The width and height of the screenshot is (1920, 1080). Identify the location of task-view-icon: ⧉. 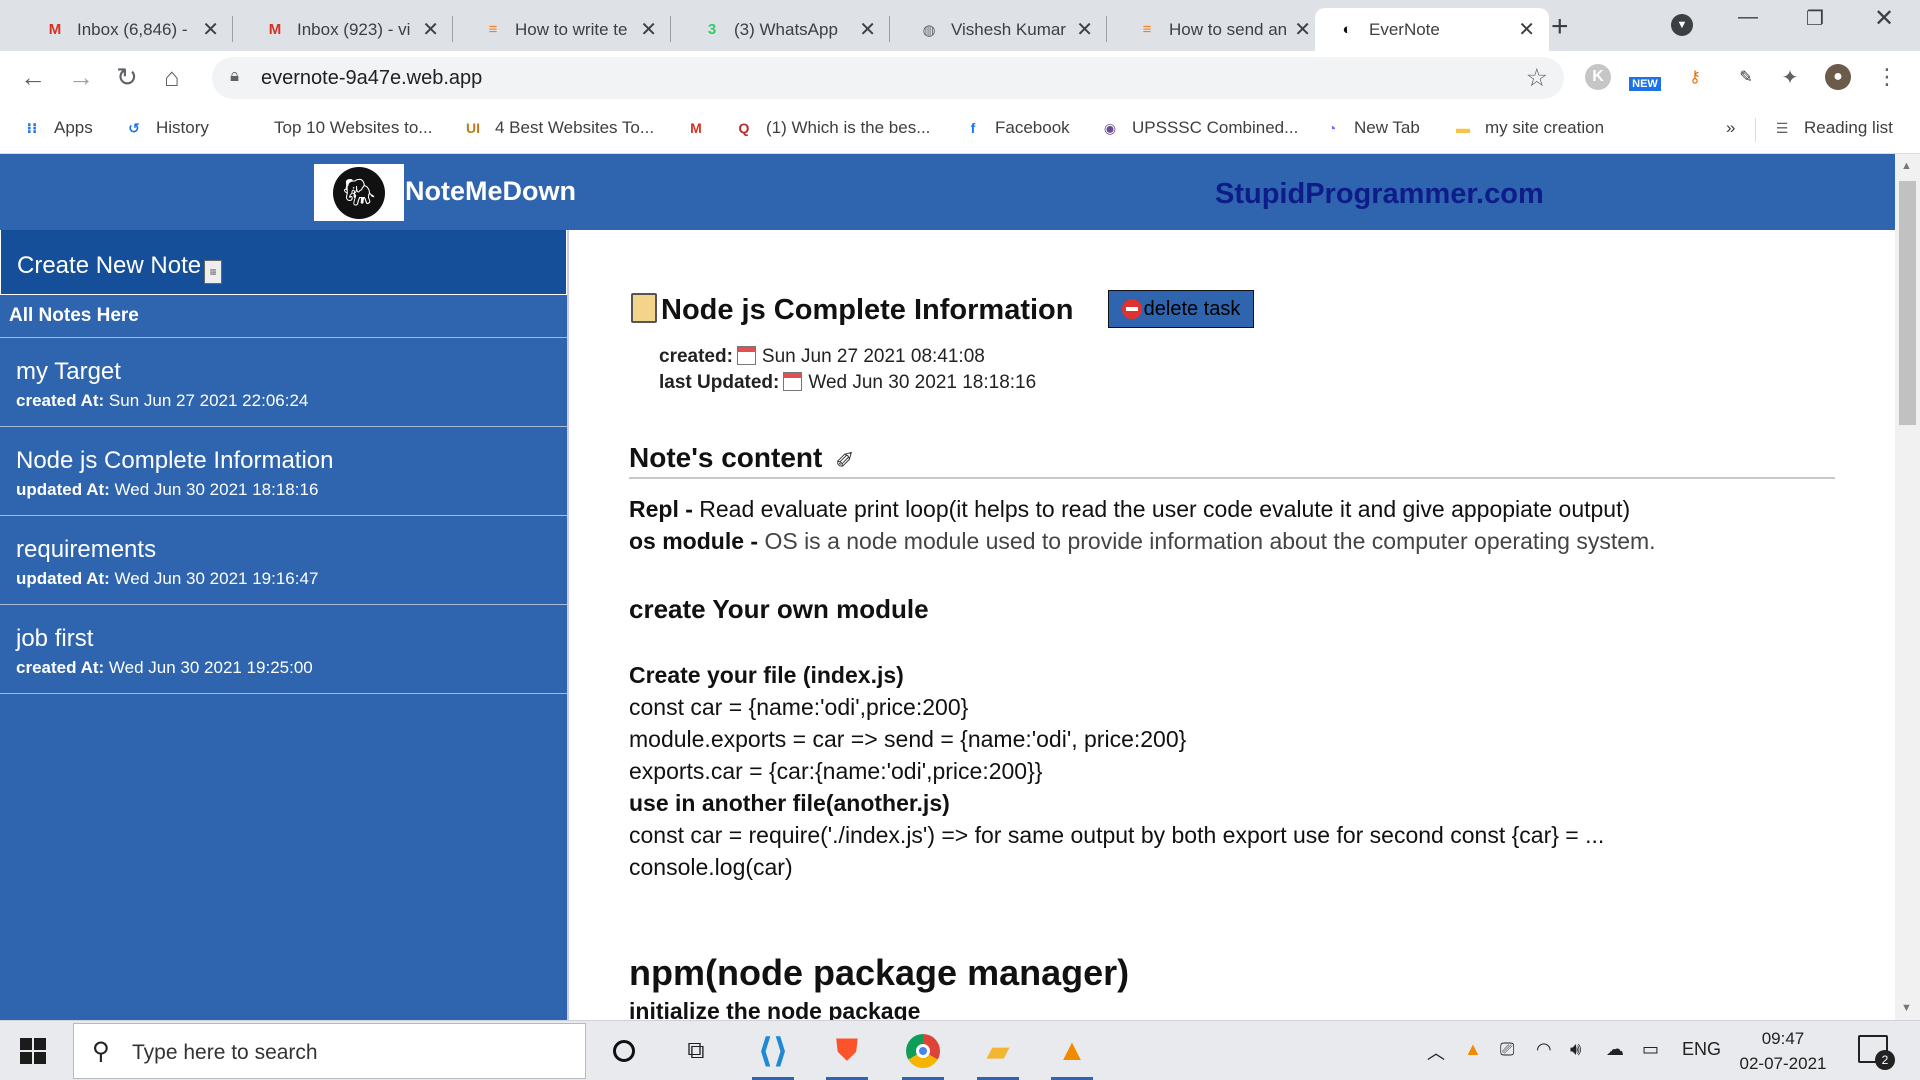
(696, 1051).